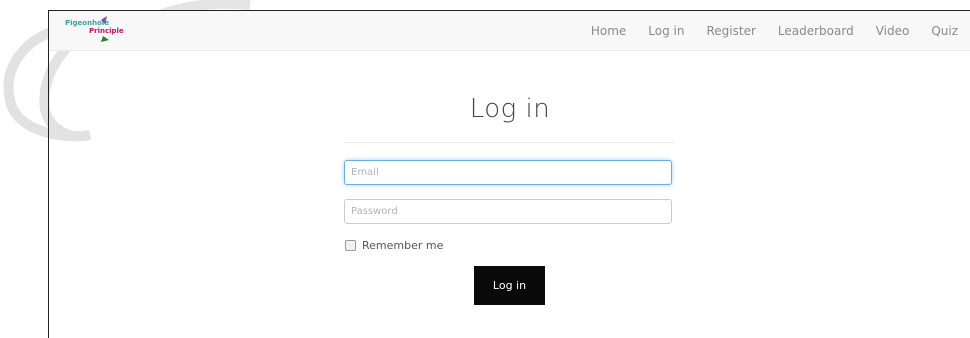  What do you see at coordinates (510, 109) in the screenshot?
I see `page-title: Log in` at bounding box center [510, 109].